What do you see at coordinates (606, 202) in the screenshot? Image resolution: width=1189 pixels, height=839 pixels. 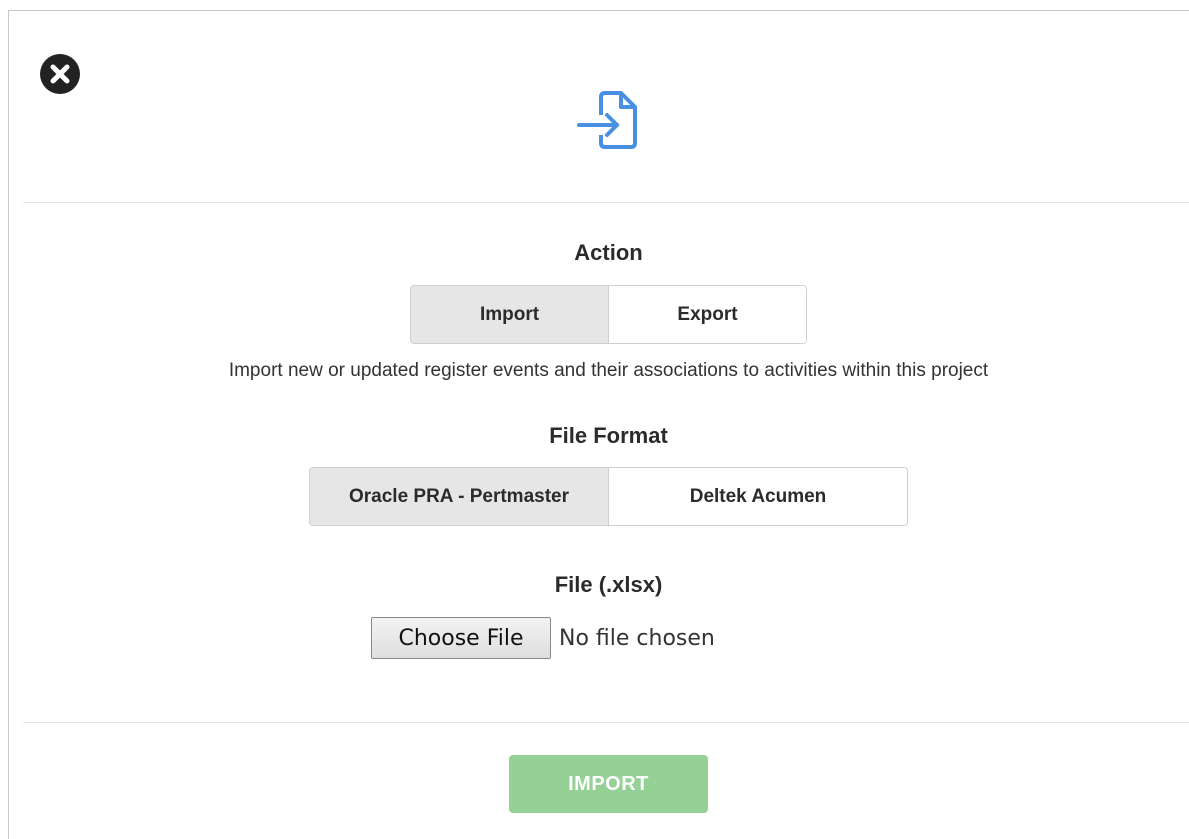 I see `header-divider` at bounding box center [606, 202].